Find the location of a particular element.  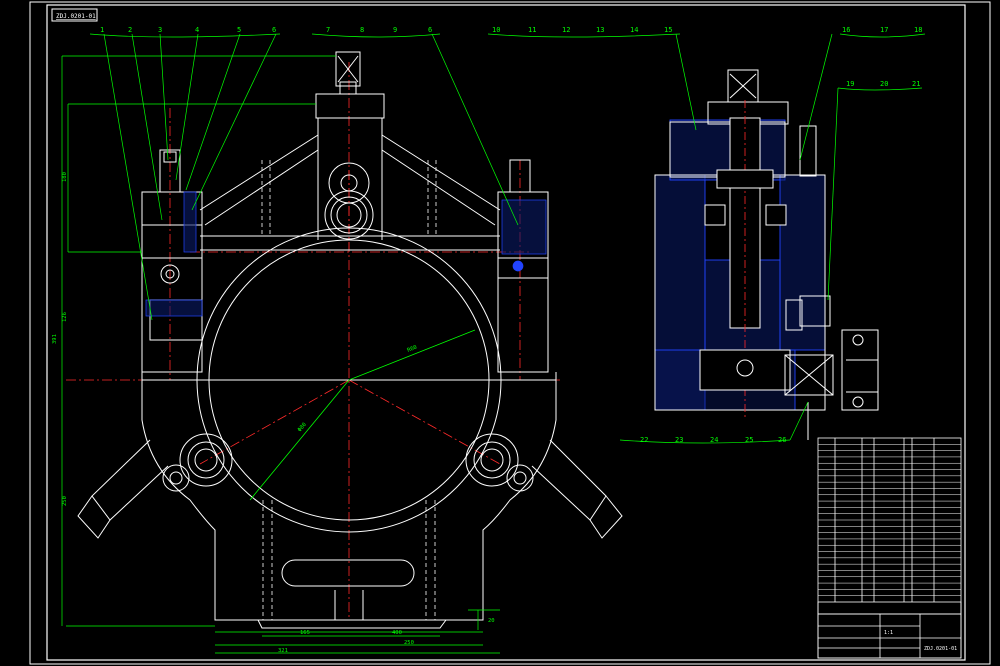

balloon-2: 2 is located at coordinates (130, 30).